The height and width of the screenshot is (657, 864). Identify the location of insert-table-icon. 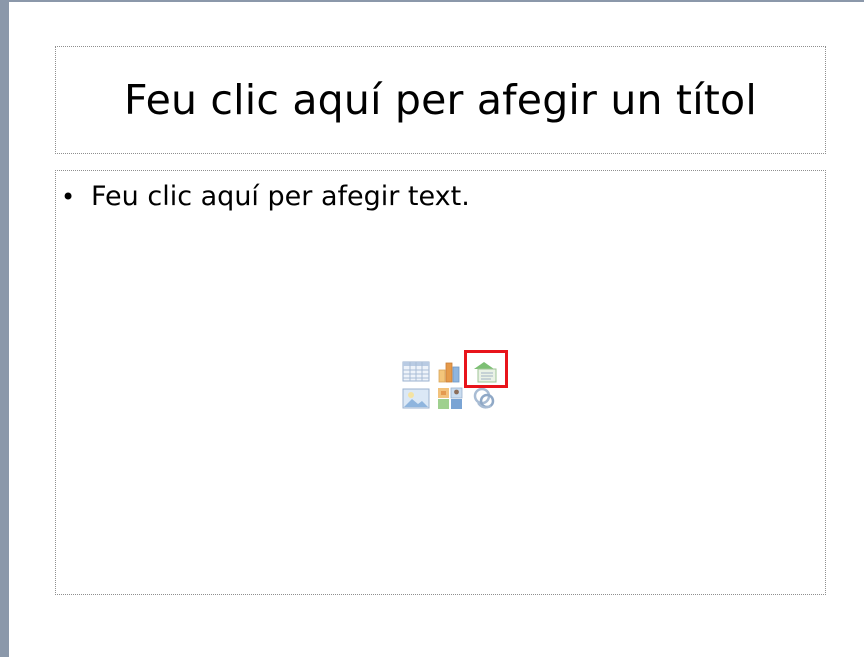
(416, 371).